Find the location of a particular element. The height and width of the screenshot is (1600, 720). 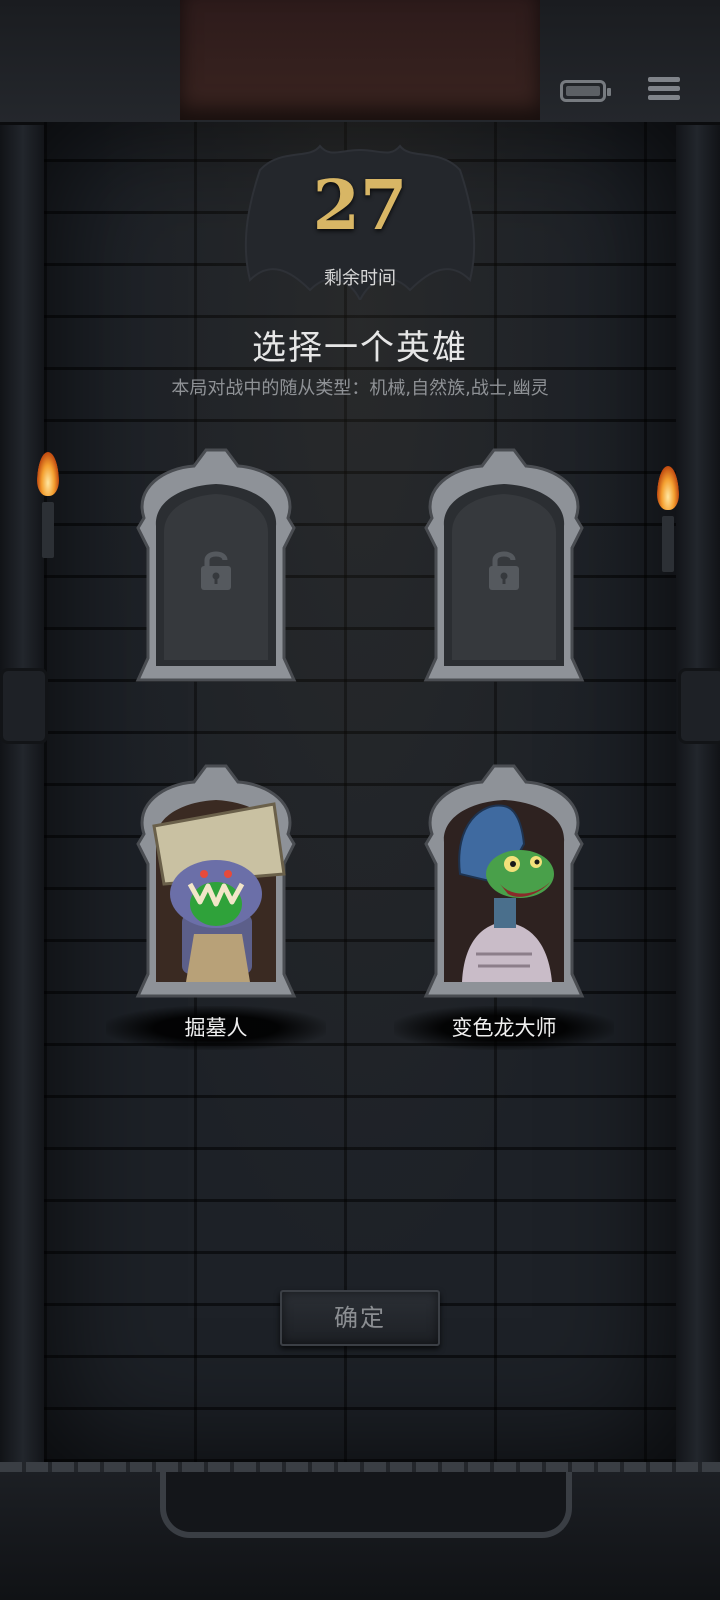

right-pillar is located at coordinates (697, 800).